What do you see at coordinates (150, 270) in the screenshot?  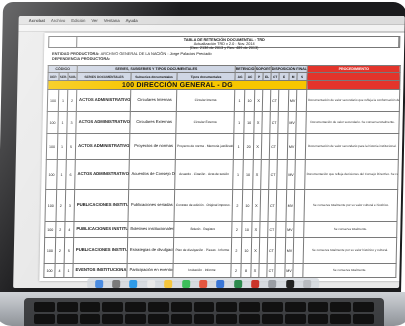 I see `cell-subserie: Participación en eventos internacionales` at bounding box center [150, 270].